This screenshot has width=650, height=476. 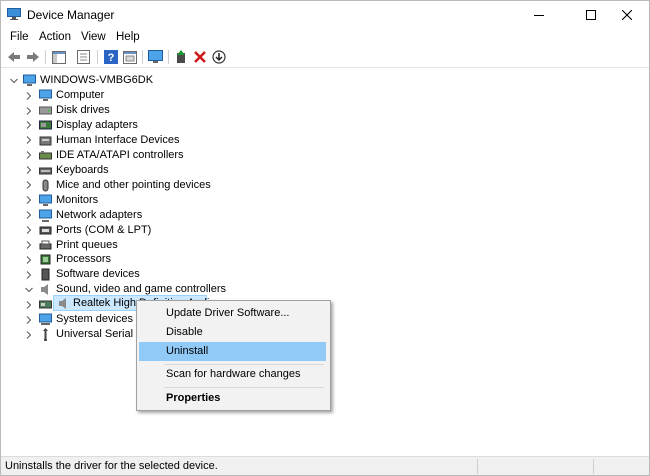 I want to click on back-arrow-icon, so click(x=14, y=57).